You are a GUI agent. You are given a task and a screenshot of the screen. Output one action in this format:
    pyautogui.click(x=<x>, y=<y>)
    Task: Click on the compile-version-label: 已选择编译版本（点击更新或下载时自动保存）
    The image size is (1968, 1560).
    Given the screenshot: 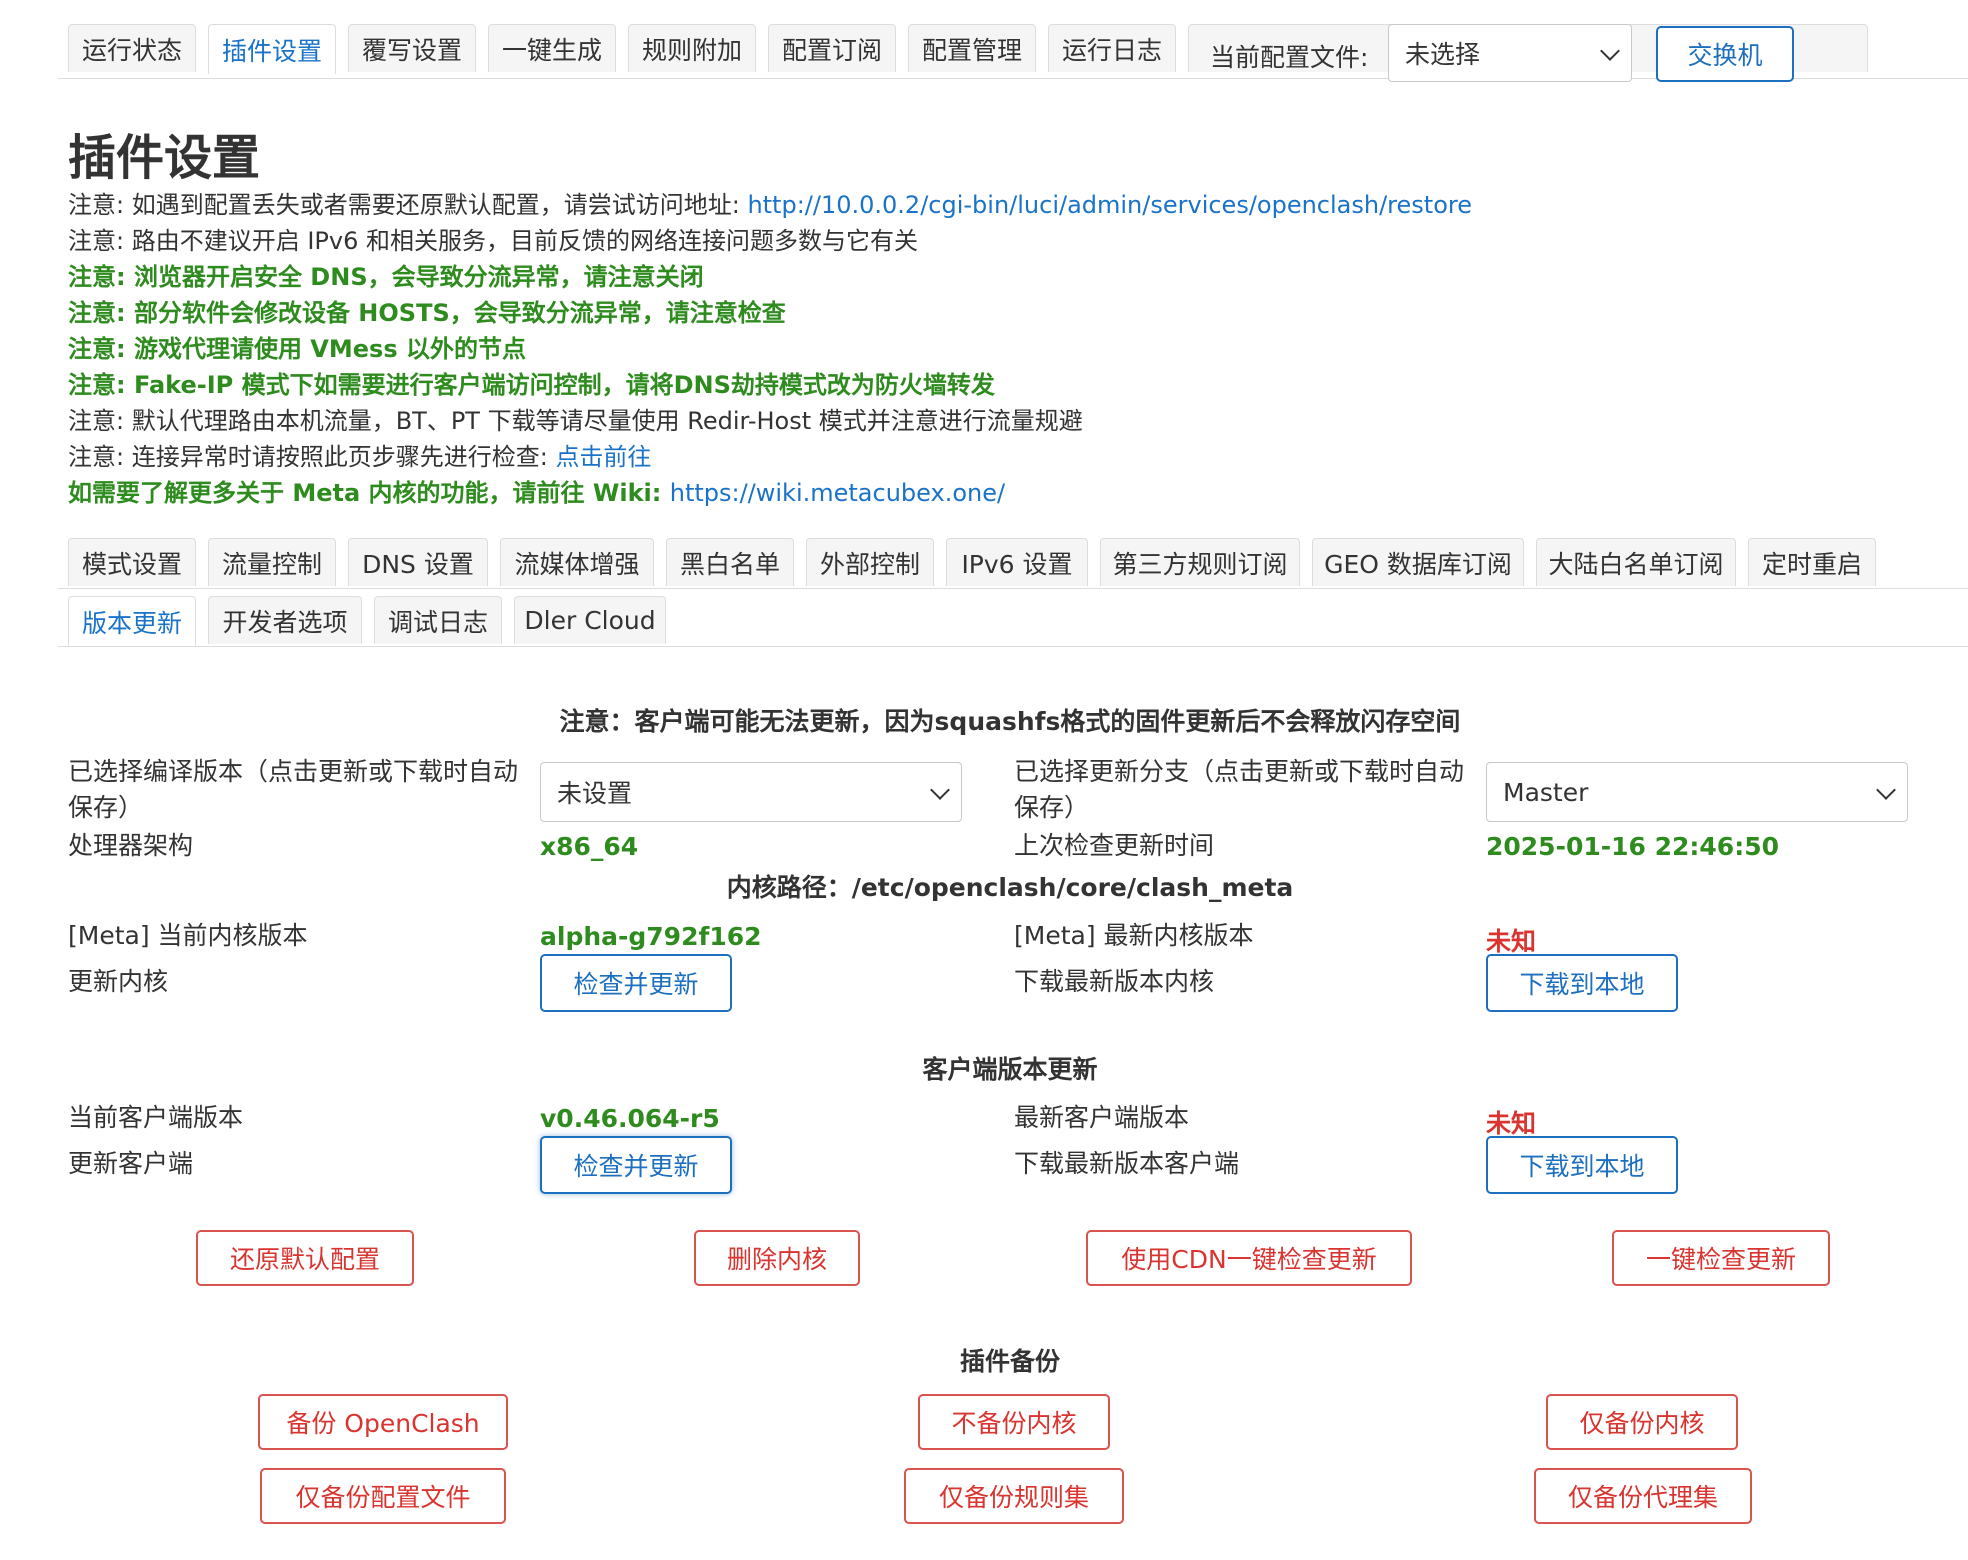 What is the action you would take?
    pyautogui.click(x=293, y=789)
    